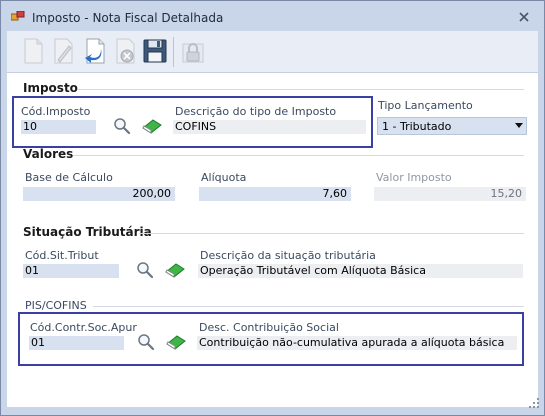 The height and width of the screenshot is (416, 545). Describe the element at coordinates (275, 194) in the screenshot. I see `aliquota-input: 7,60` at that location.